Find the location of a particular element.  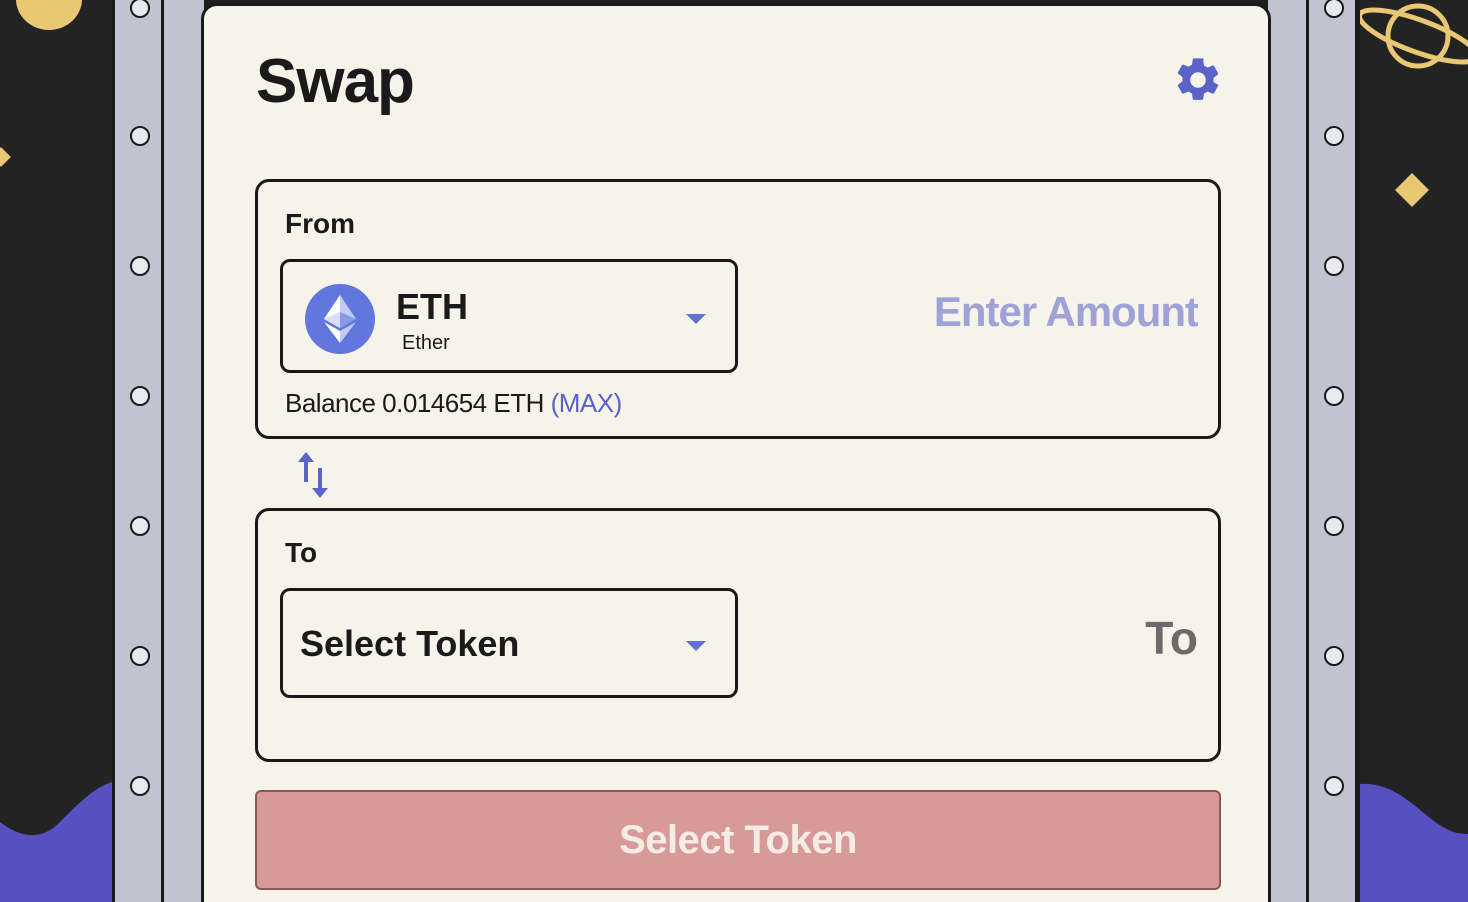

max-button: (MAX) is located at coordinates (587, 403).